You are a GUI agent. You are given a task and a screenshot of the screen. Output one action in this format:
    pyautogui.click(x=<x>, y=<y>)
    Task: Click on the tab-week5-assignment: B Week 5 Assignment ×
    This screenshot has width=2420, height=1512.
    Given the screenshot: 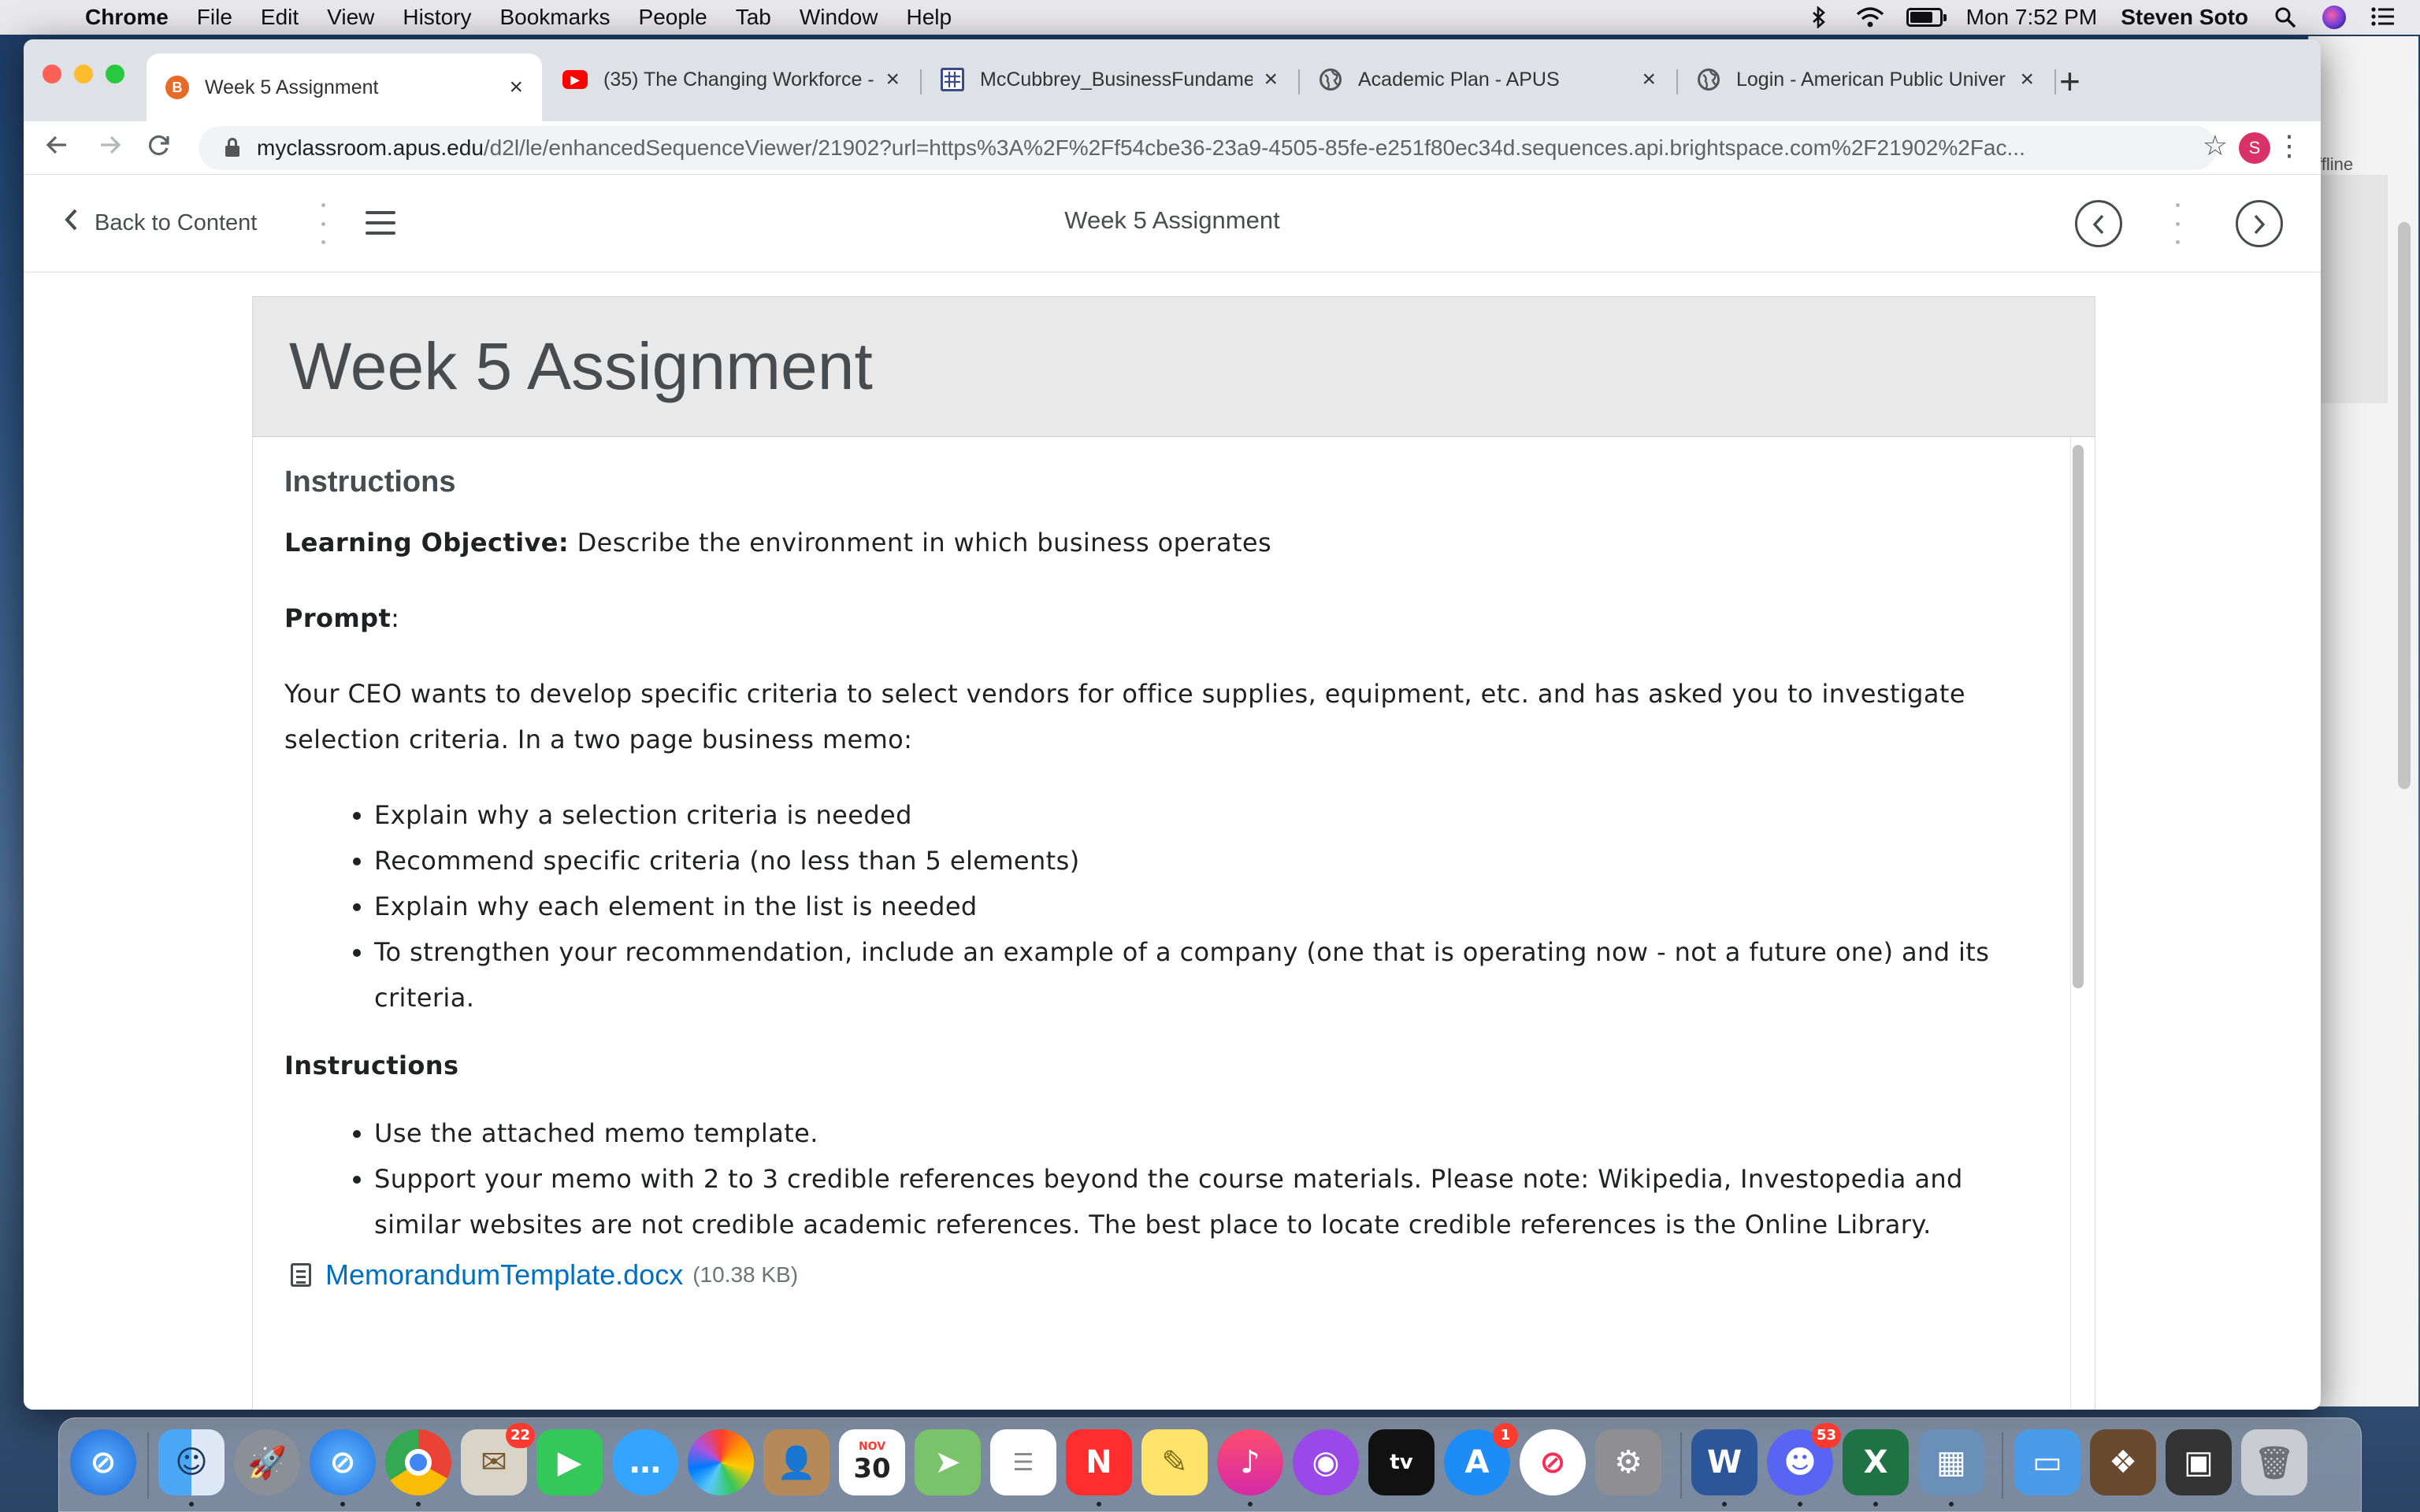 What is the action you would take?
    pyautogui.click(x=344, y=87)
    